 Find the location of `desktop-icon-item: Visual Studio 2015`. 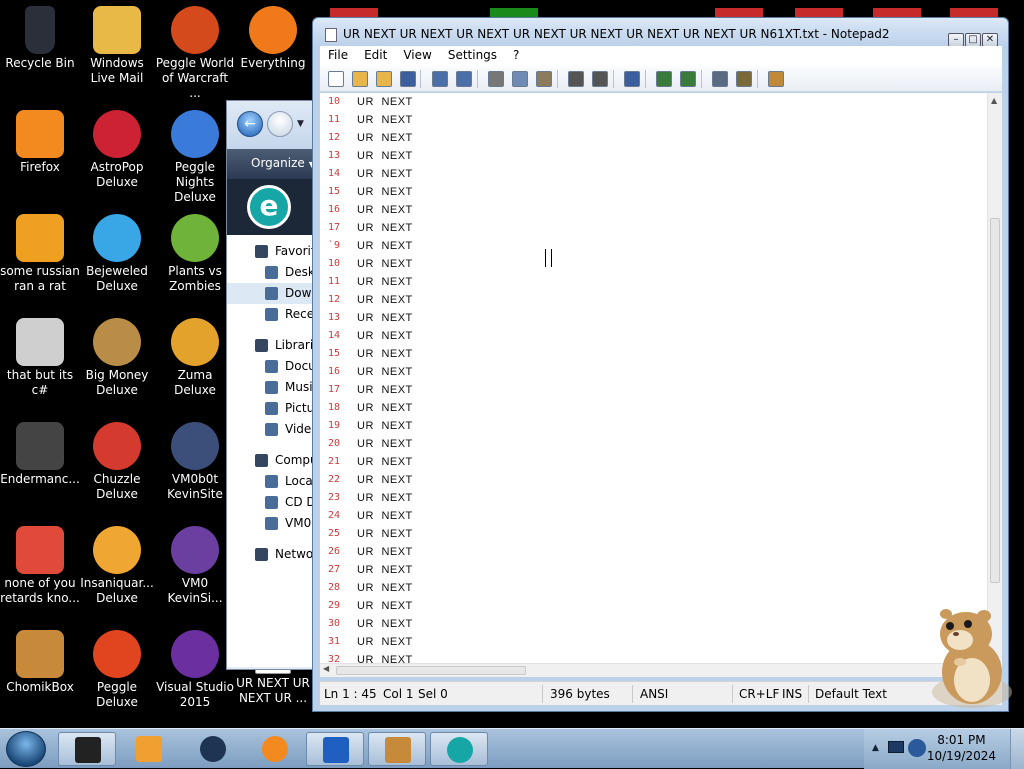

desktop-icon-item: Visual Studio 2015 is located at coordinates (195, 674).